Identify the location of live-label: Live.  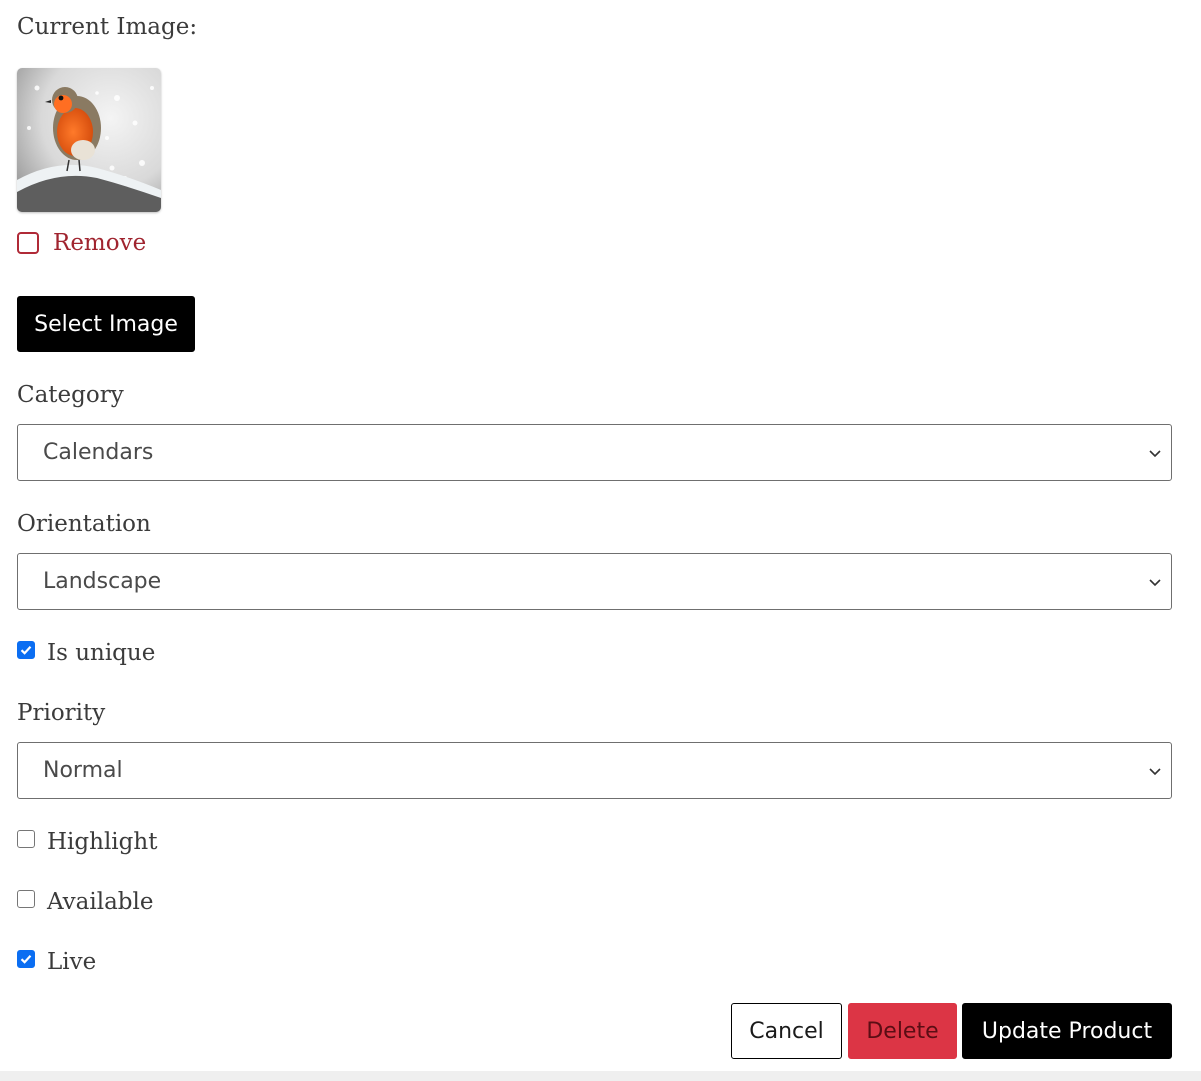
(71, 962).